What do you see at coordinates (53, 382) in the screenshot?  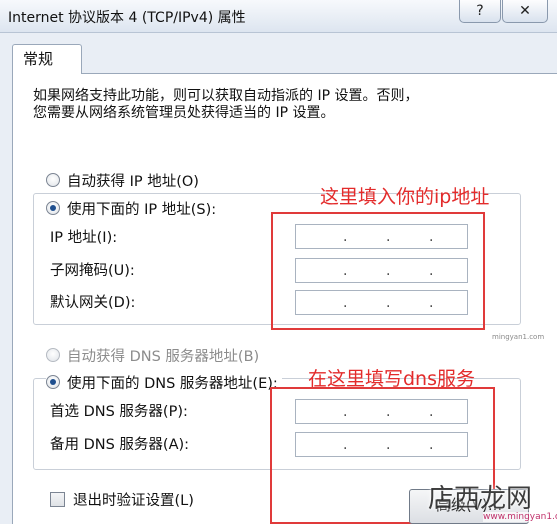 I see `manual-dns-radio` at bounding box center [53, 382].